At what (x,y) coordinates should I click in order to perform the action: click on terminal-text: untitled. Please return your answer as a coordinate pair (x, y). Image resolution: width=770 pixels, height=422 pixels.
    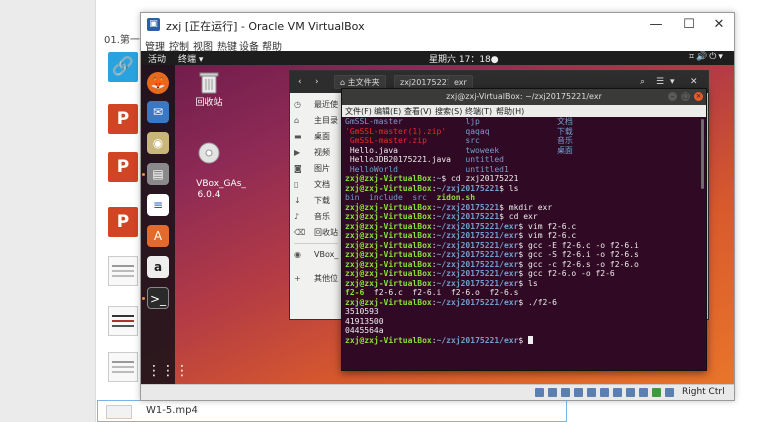
    Looking at the image, I should click on (484, 159).